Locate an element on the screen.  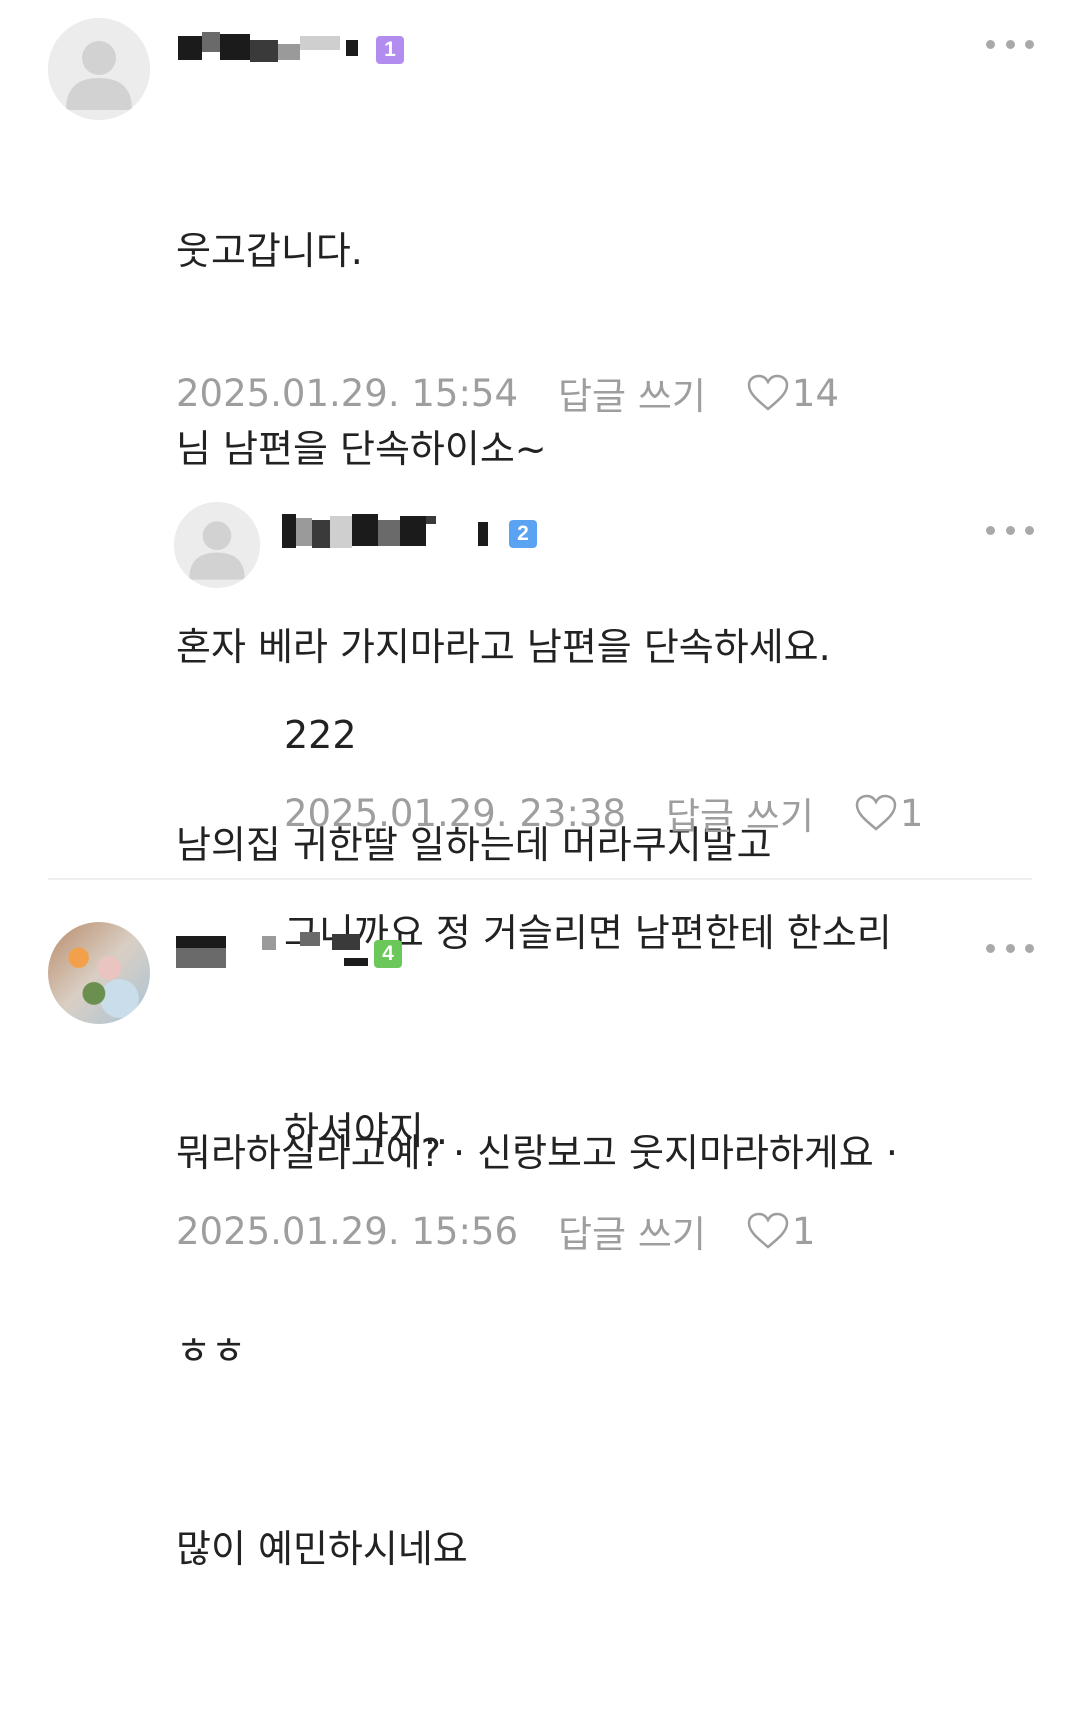
level-badge: 1 is located at coordinates (390, 50).